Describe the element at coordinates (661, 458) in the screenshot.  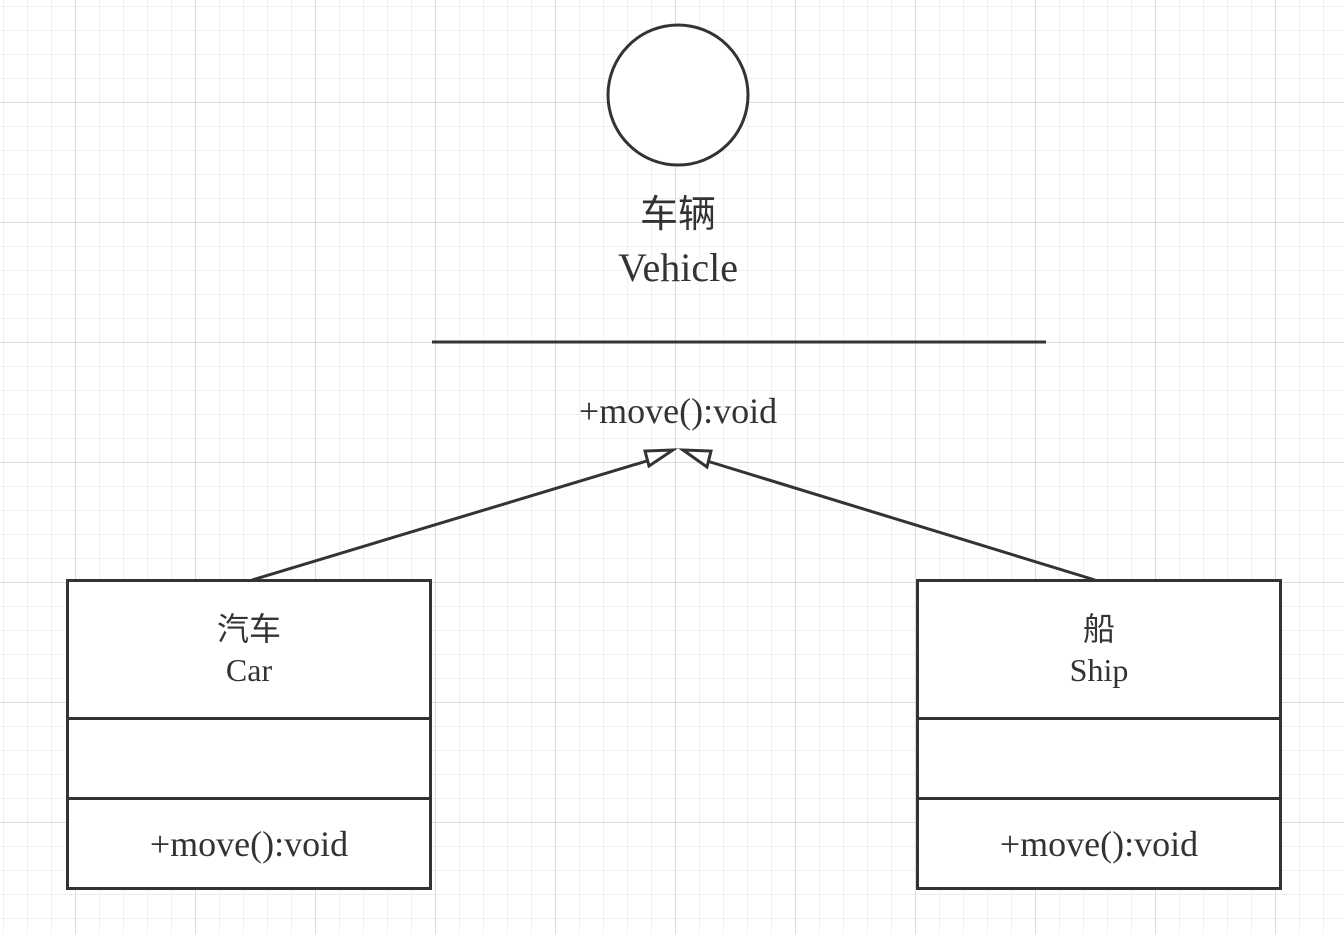
I see `car-realization-arrowhead` at that location.